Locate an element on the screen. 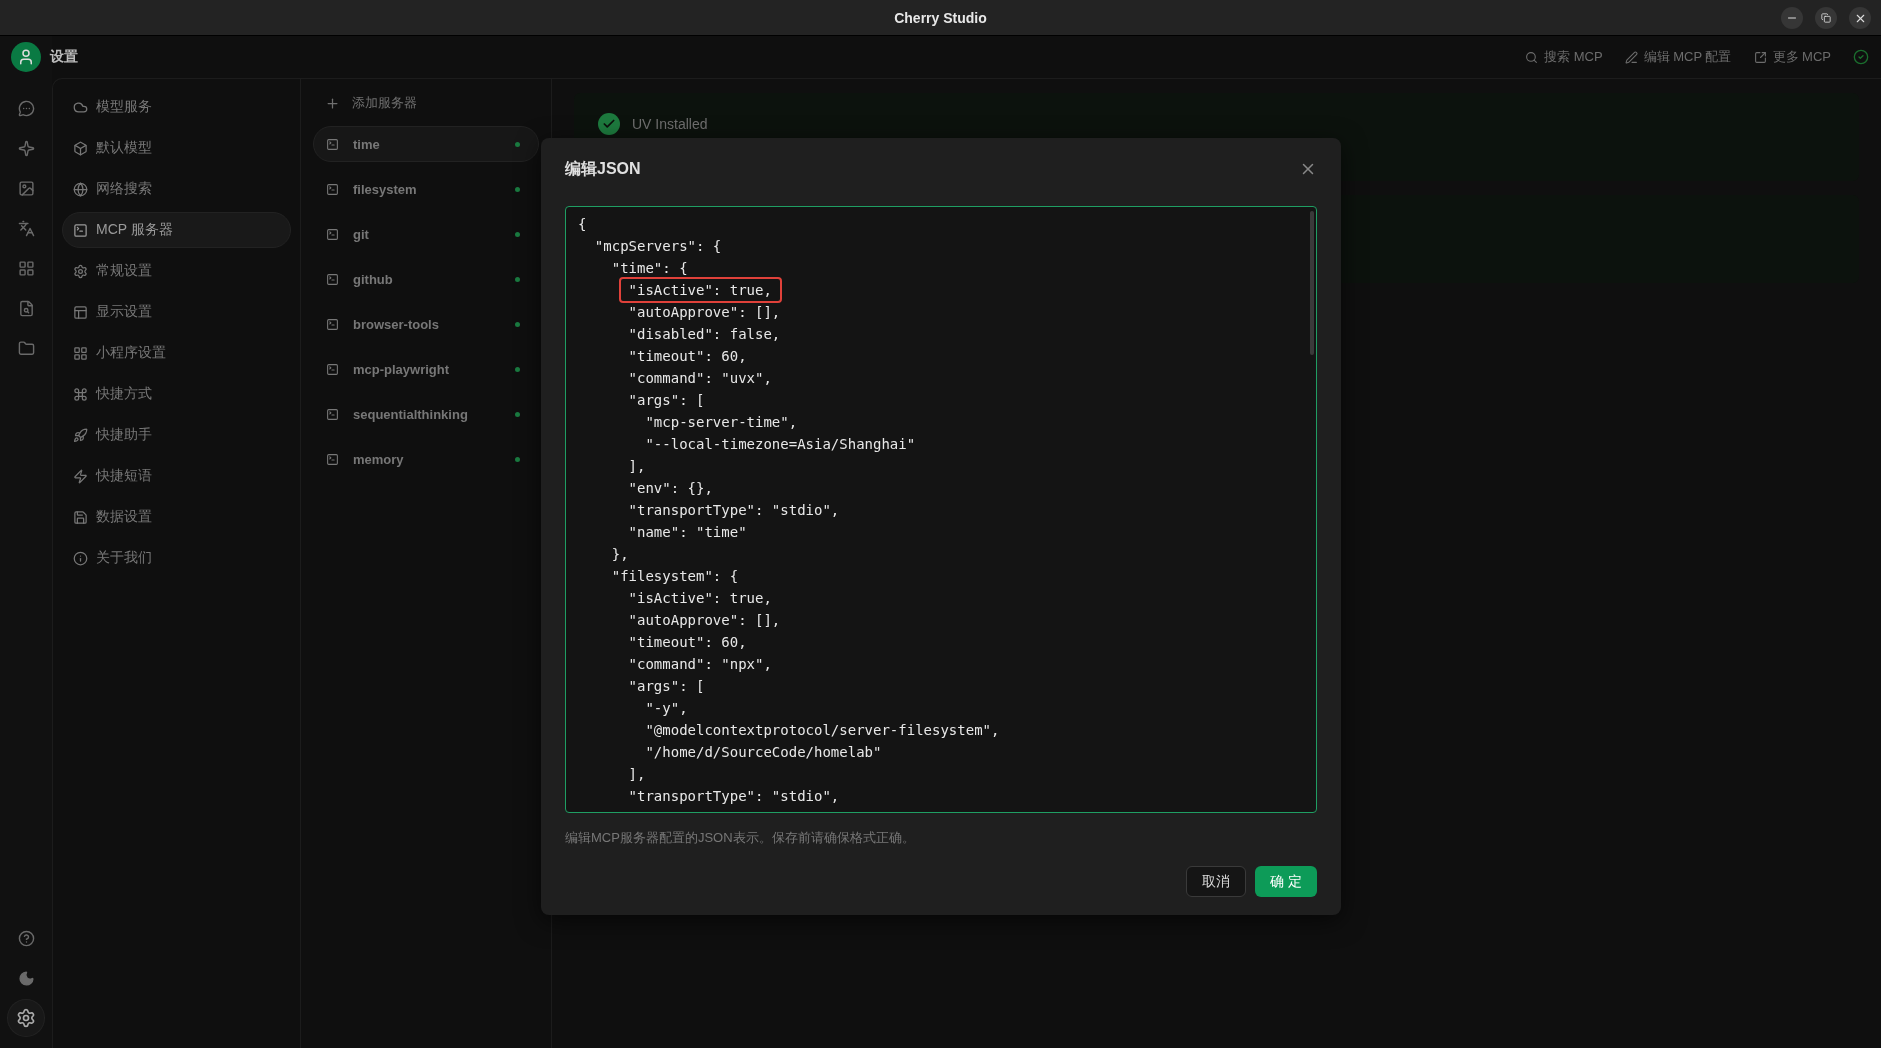  settings-menu-item: 快捷方式 is located at coordinates (176, 394).